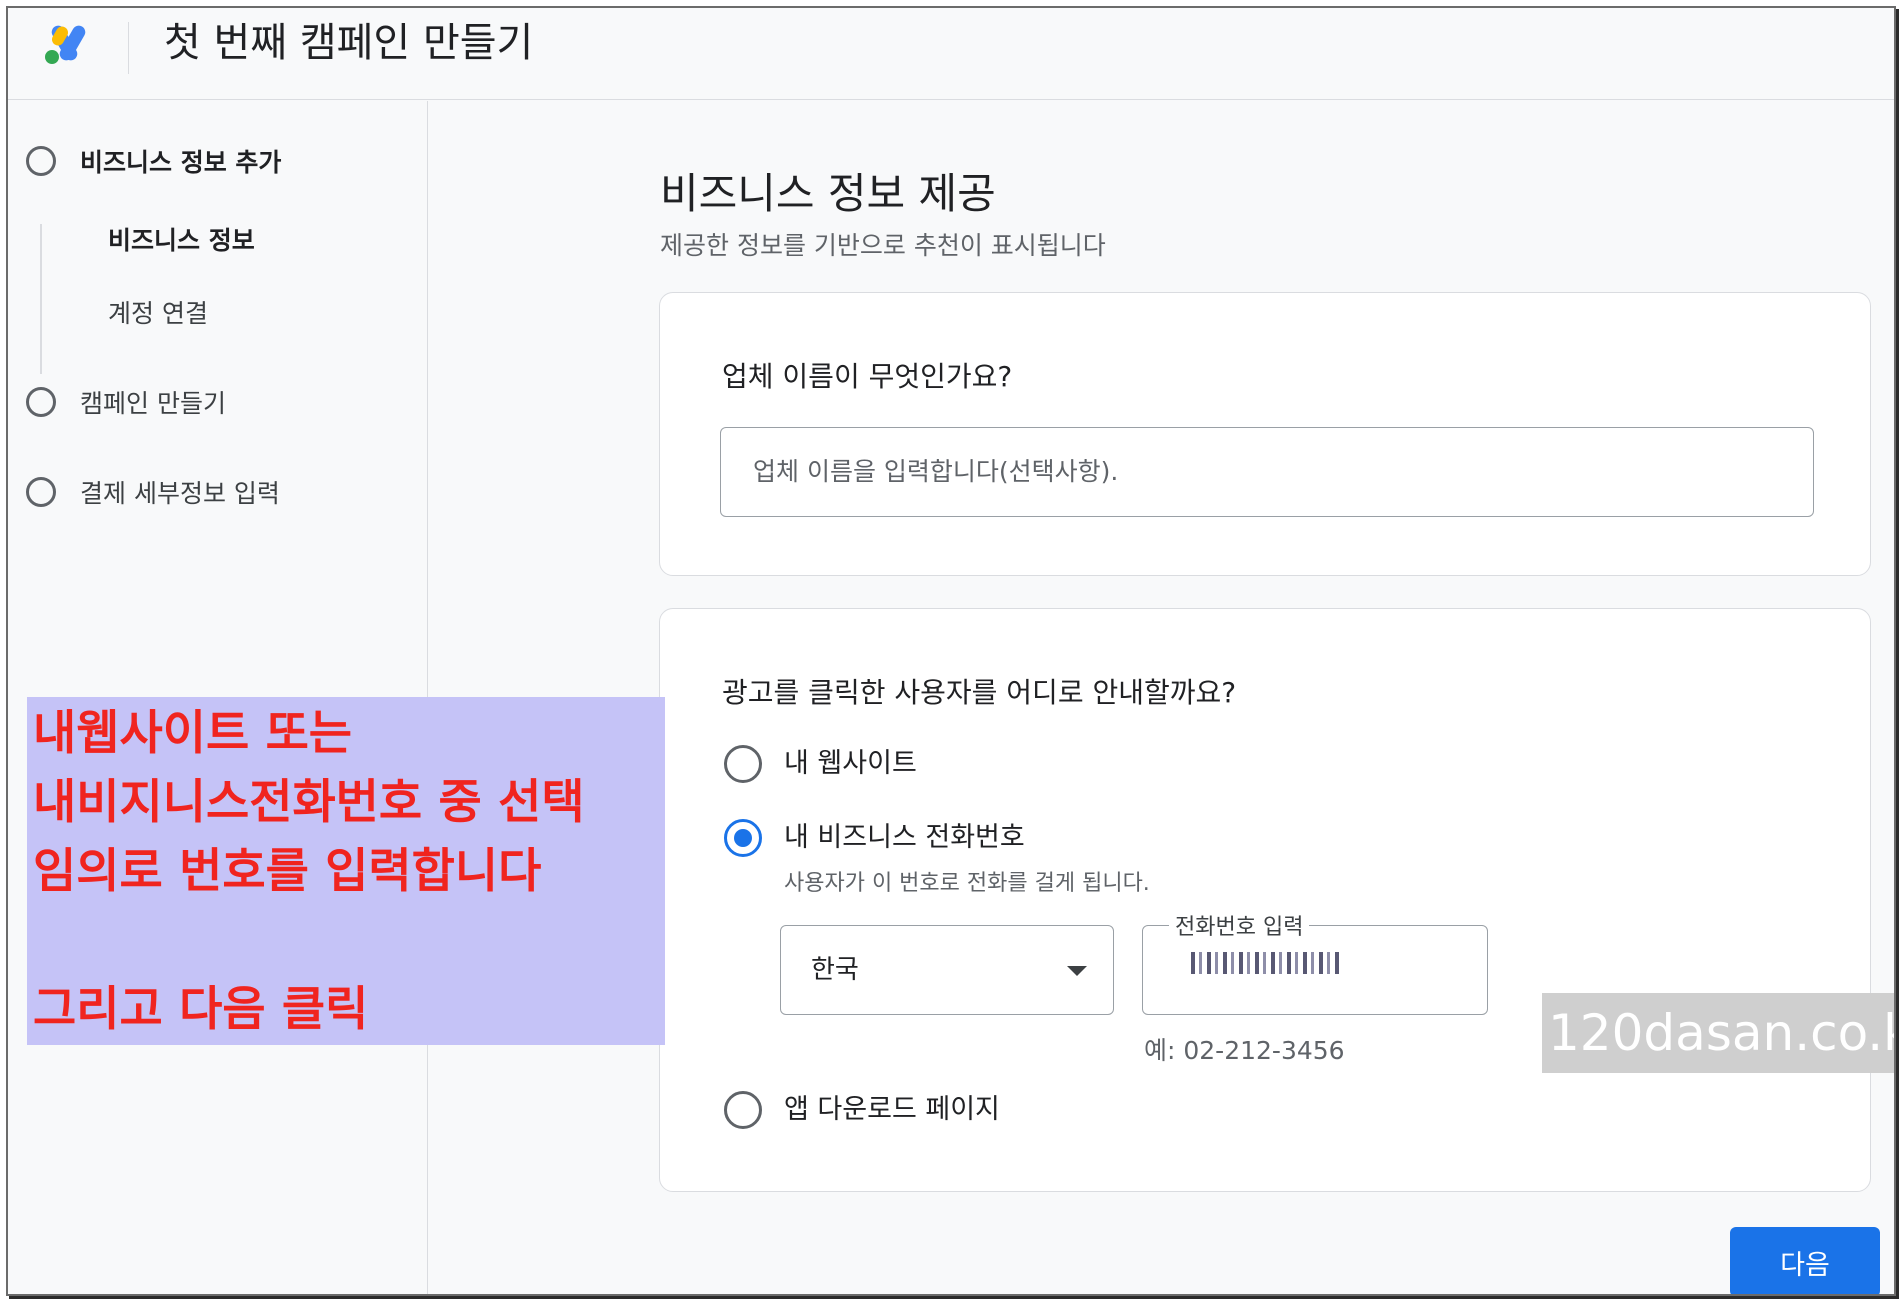  I want to click on next-button: 다음, so click(1805, 1260).